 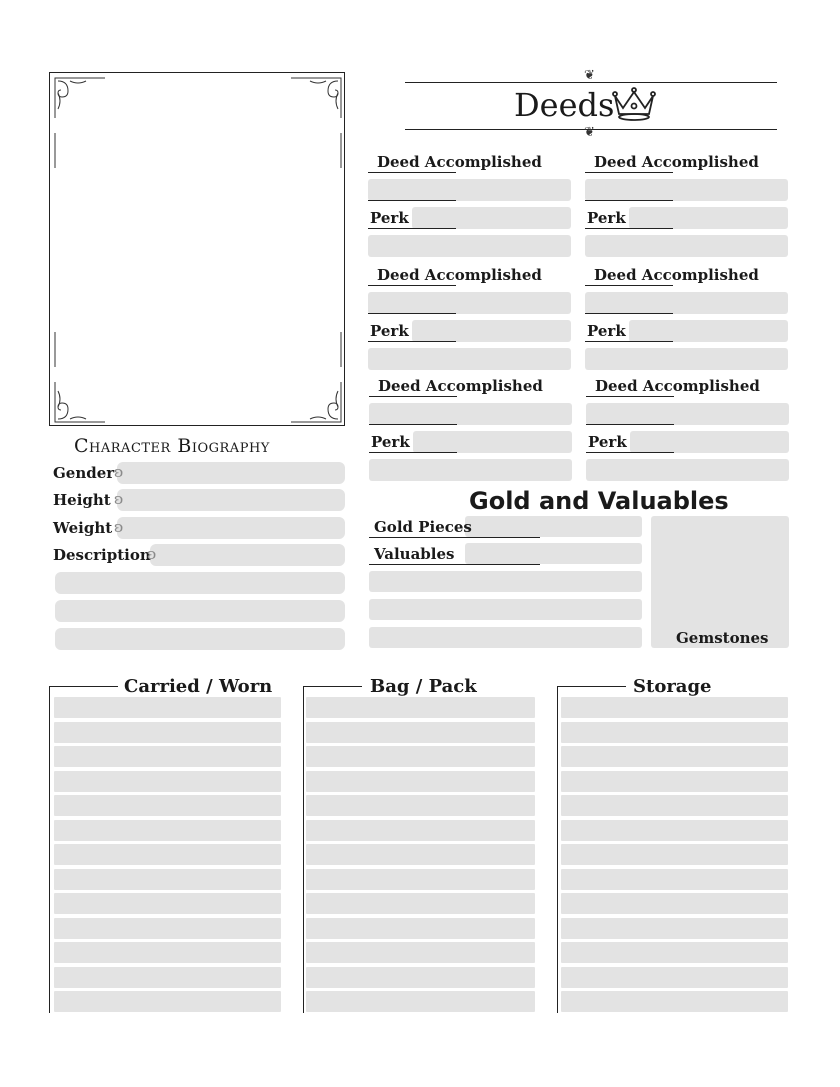 What do you see at coordinates (454, 564) in the screenshot?
I see `valuables-underline` at bounding box center [454, 564].